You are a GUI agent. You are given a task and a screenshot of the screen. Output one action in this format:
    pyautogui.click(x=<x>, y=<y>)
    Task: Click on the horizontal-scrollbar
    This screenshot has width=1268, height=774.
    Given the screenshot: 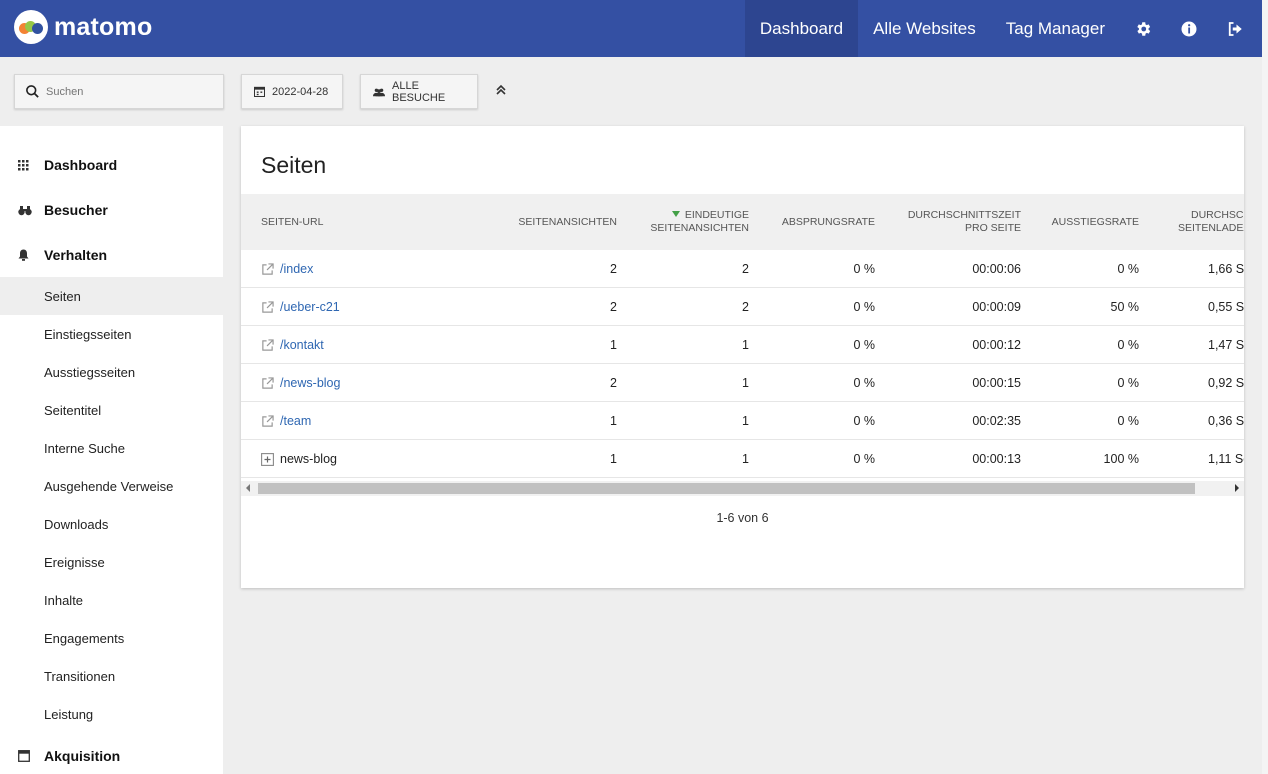 What is the action you would take?
    pyautogui.click(x=742, y=488)
    